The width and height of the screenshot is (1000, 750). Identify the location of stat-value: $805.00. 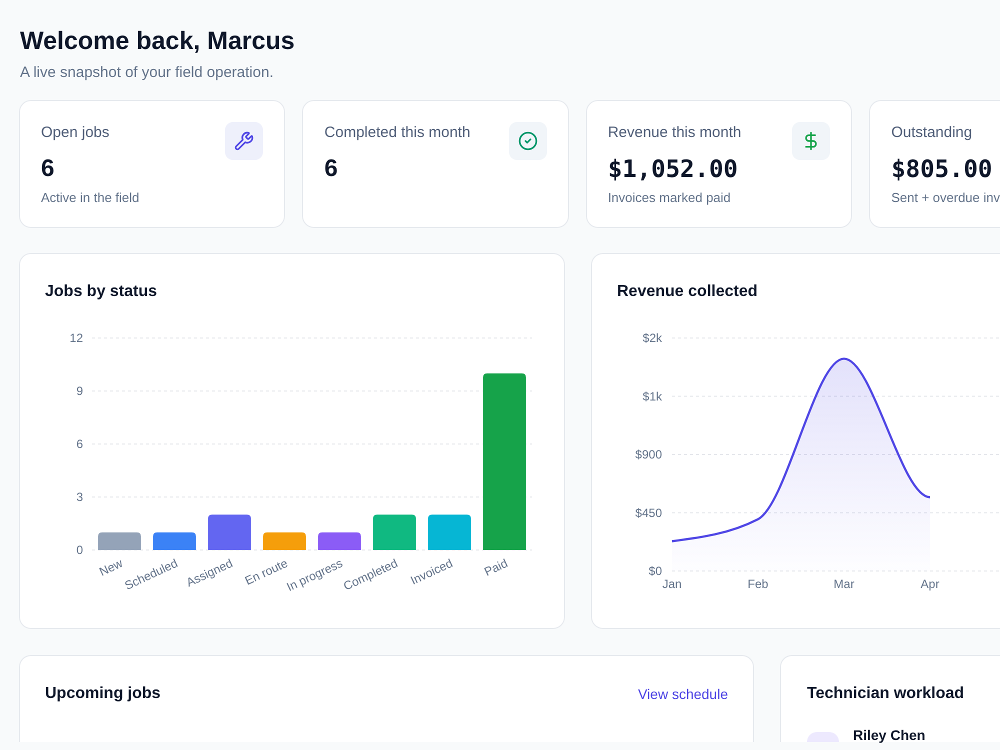
(942, 169).